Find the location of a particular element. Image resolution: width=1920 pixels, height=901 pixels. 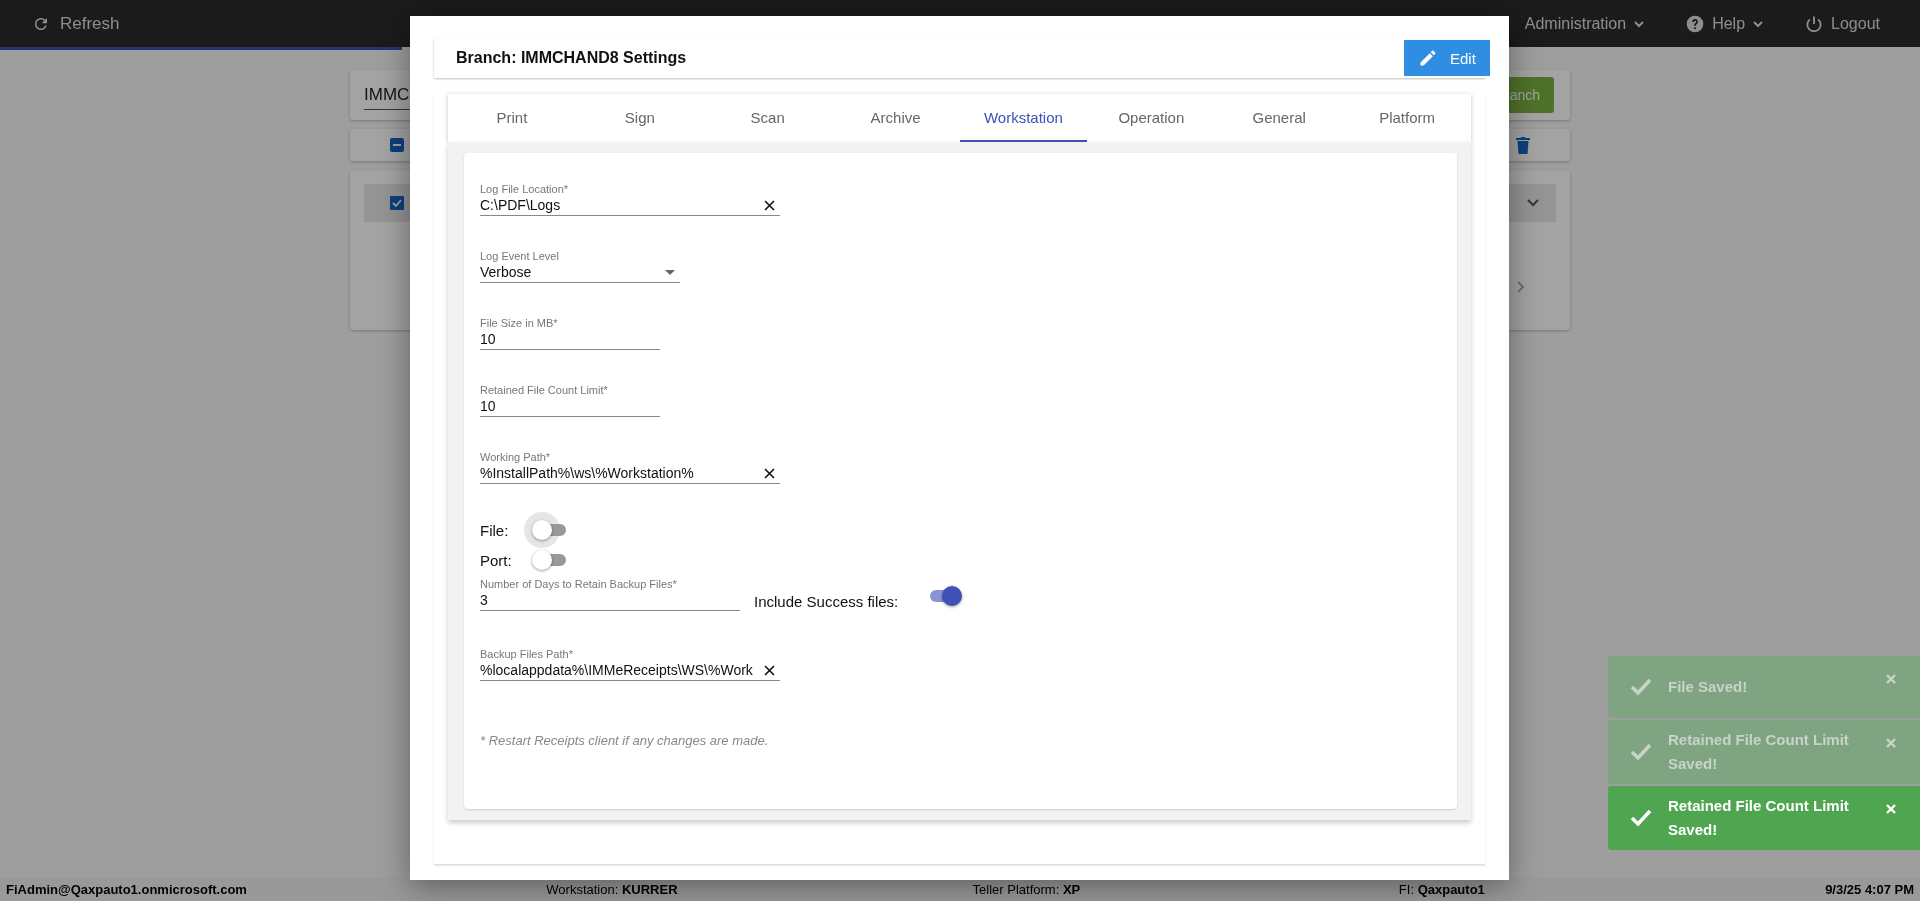

switch-label: Include Success files: is located at coordinates (826, 601).